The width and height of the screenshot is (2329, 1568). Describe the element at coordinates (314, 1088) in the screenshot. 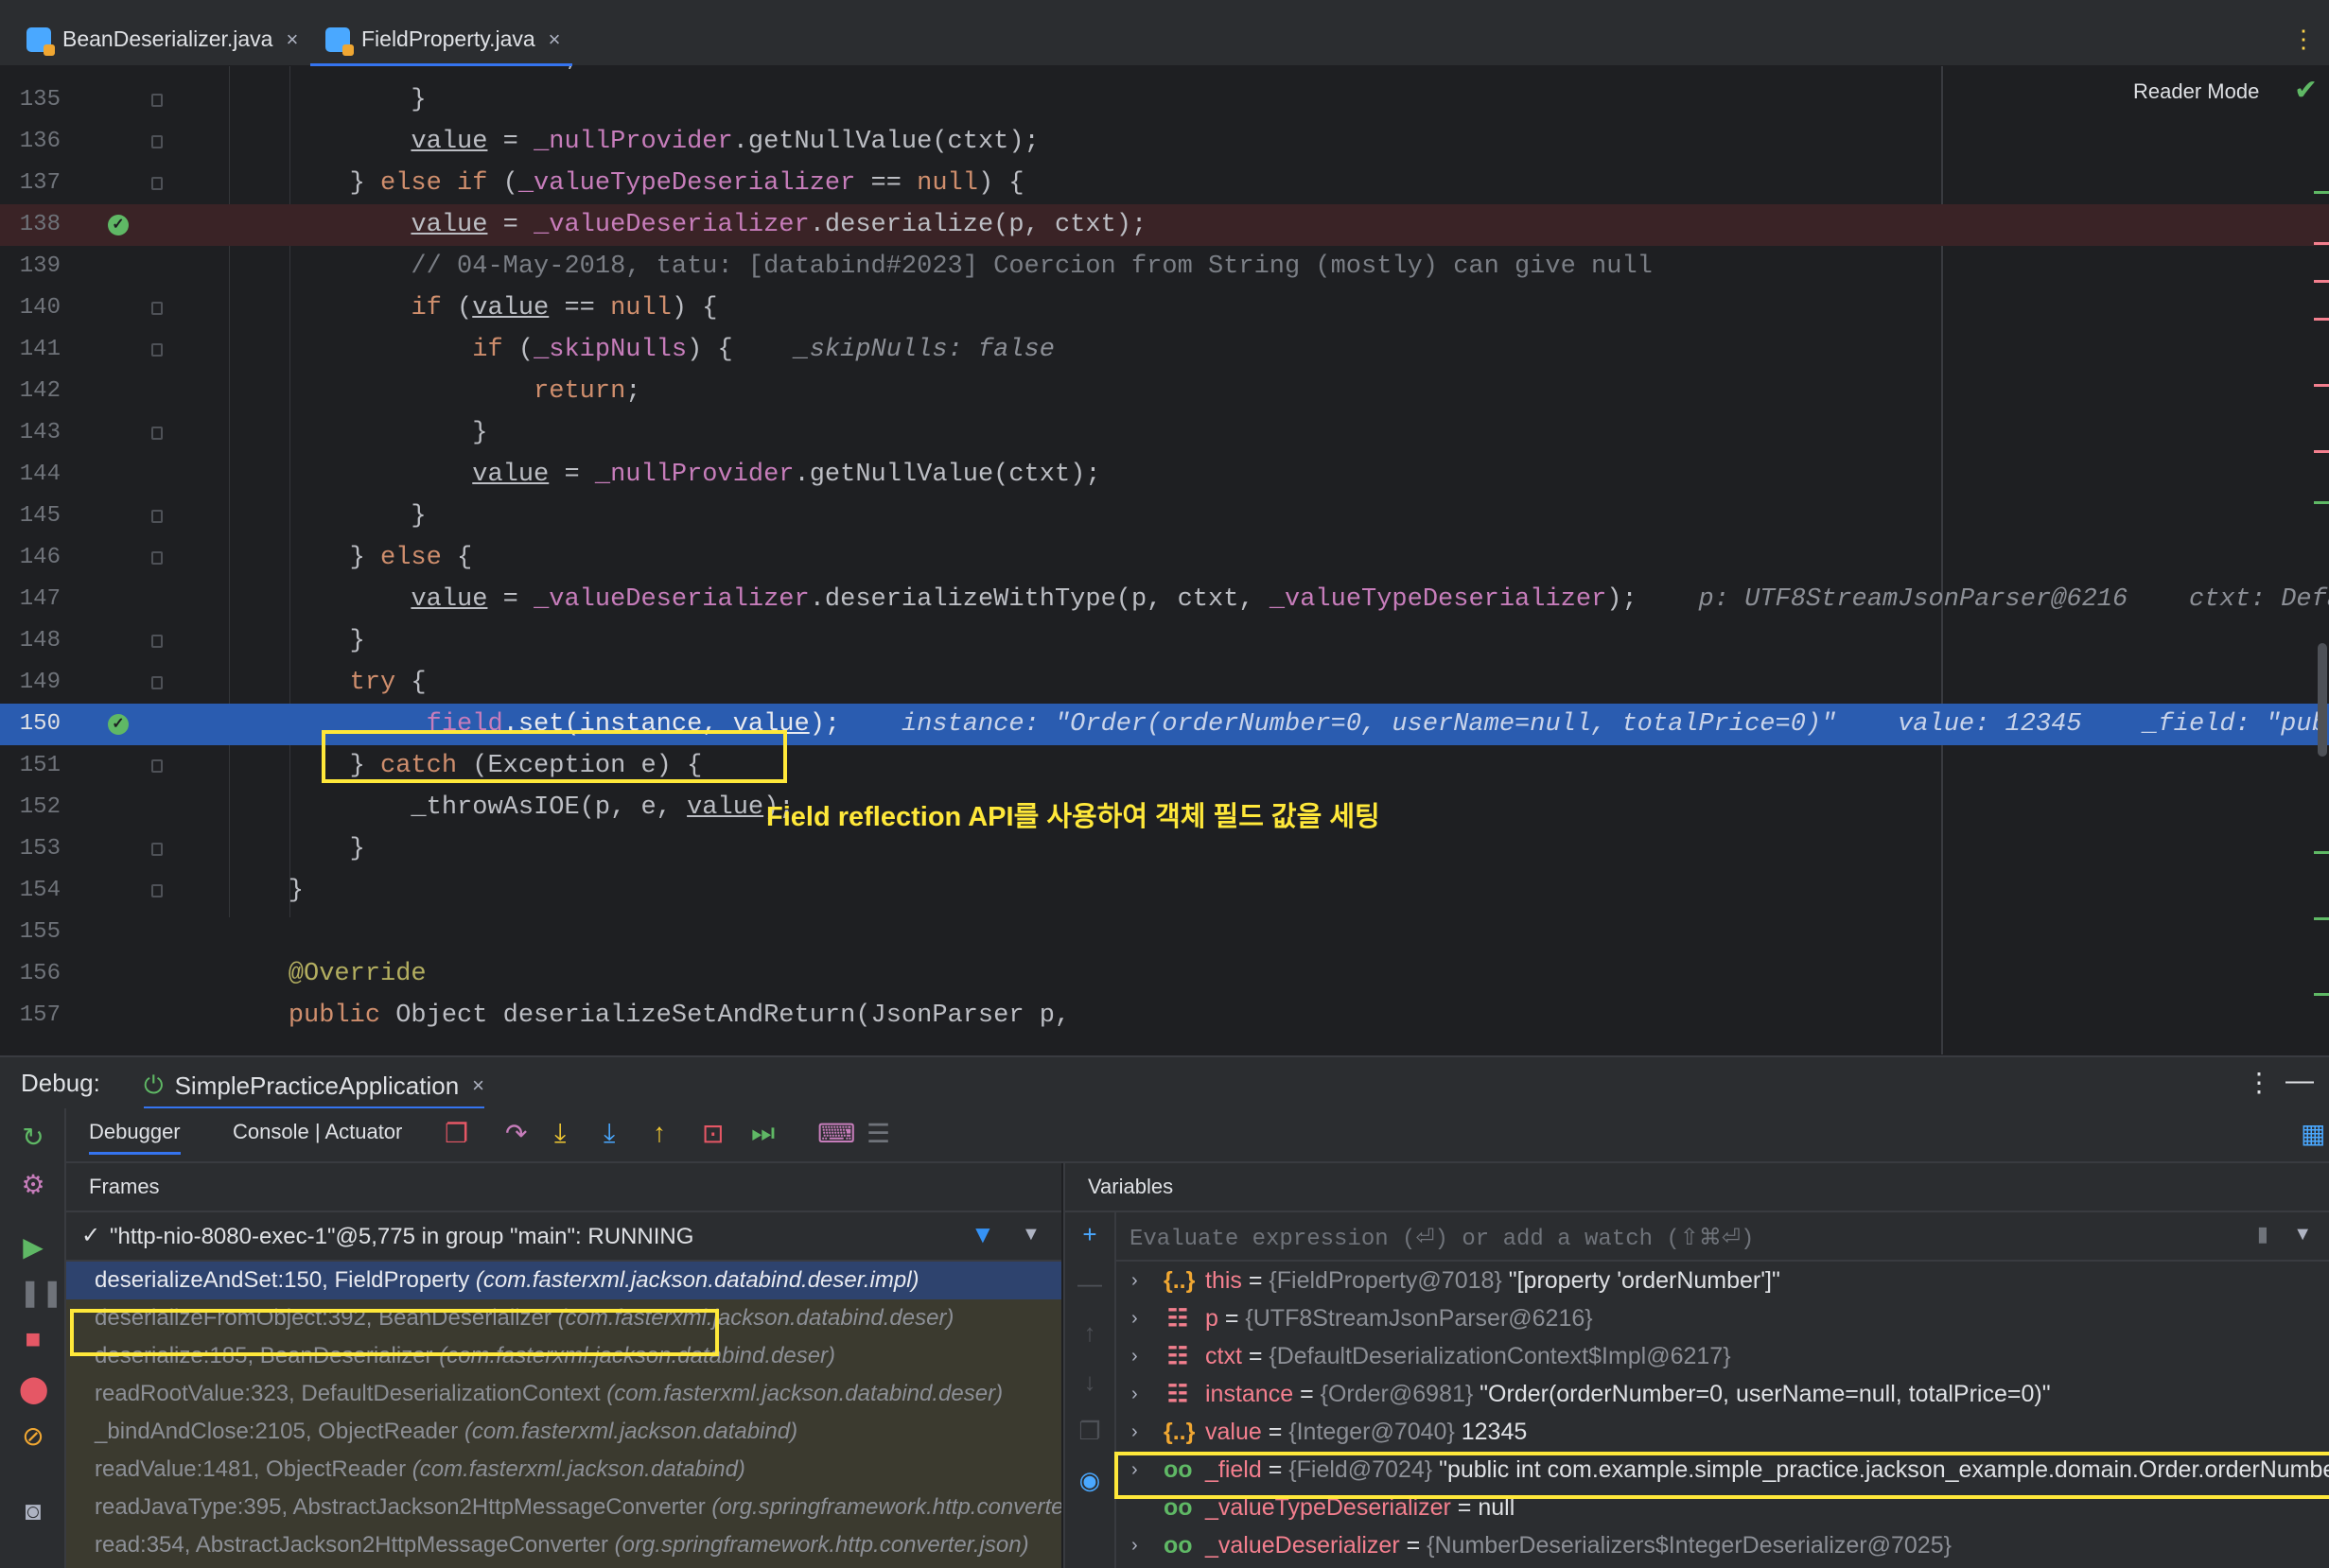

I see `debug-session-tab: ⏻ SimplePracticeApplication ×` at that location.